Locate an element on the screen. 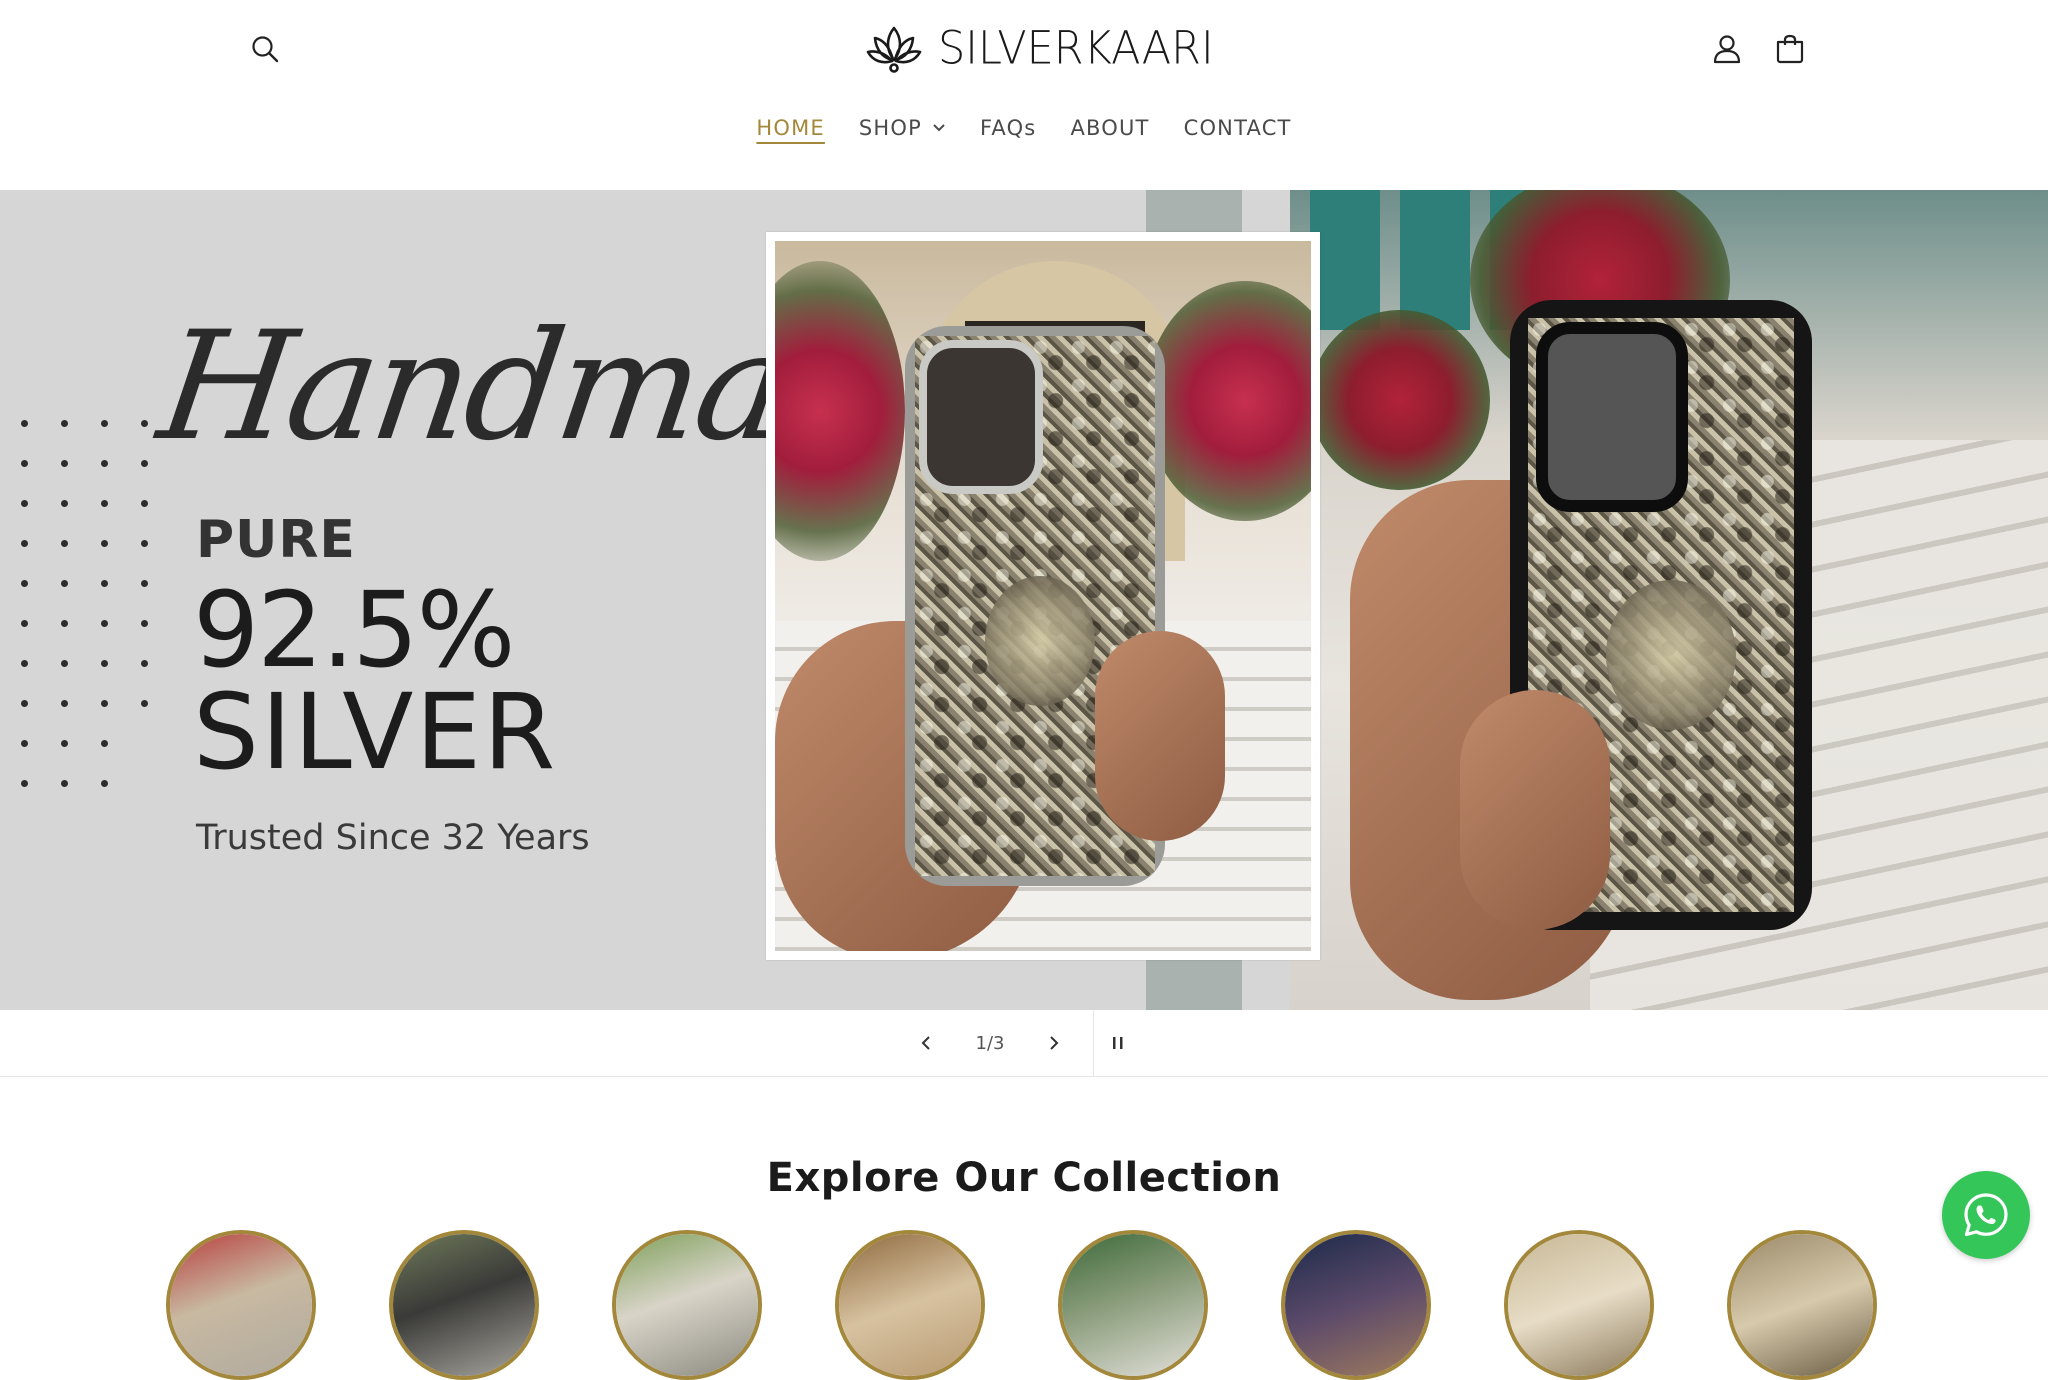  whatsapp-button is located at coordinates (1986, 1215).